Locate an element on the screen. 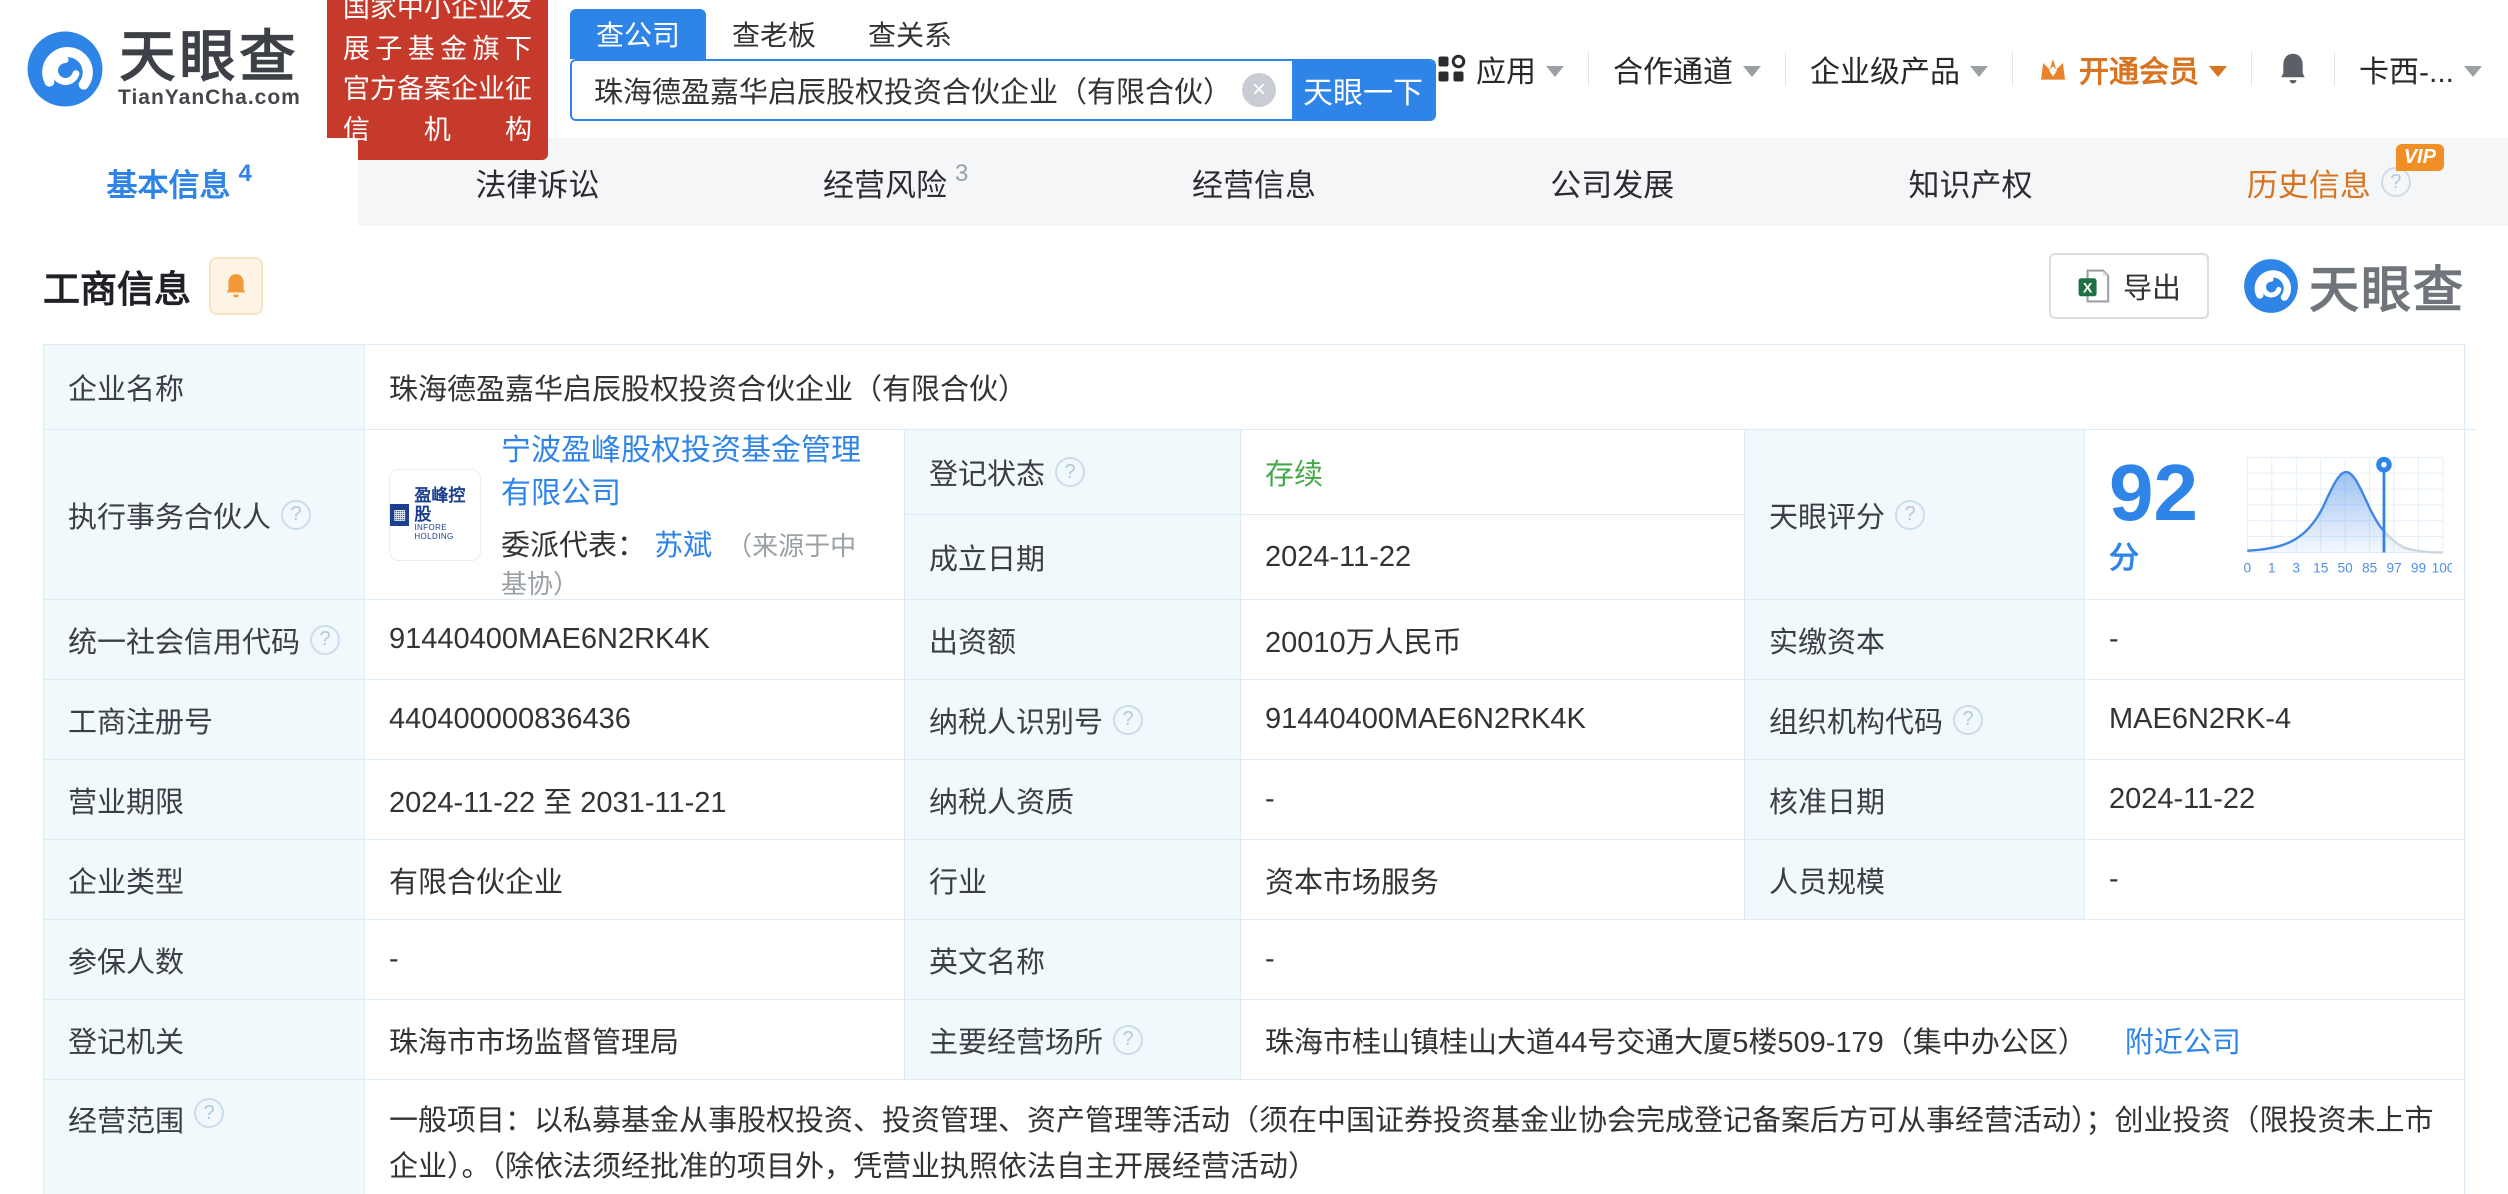  field-label: 营业期限 is located at coordinates (204, 799).